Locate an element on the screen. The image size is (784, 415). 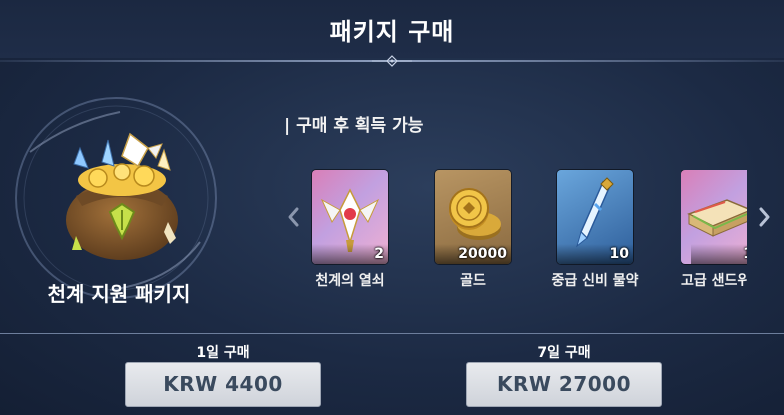
header-bar: 패키지 구매 is located at coordinates (392, 29).